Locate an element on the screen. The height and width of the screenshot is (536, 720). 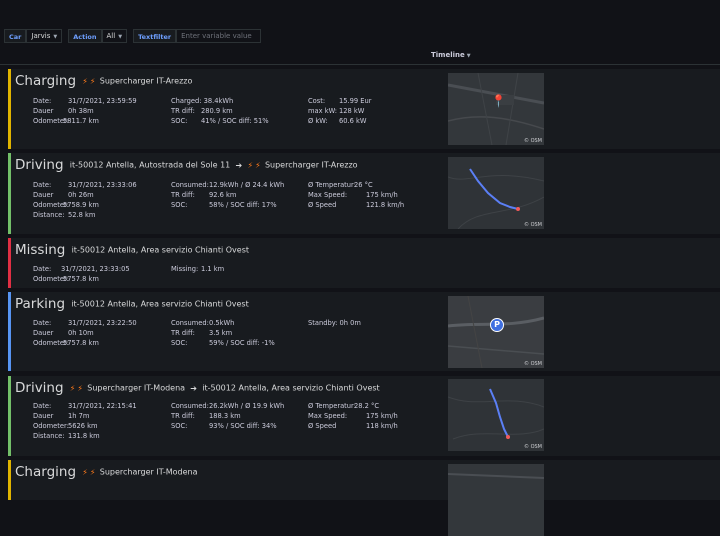
stat-value: 128 kW is located at coordinates (352, 111).